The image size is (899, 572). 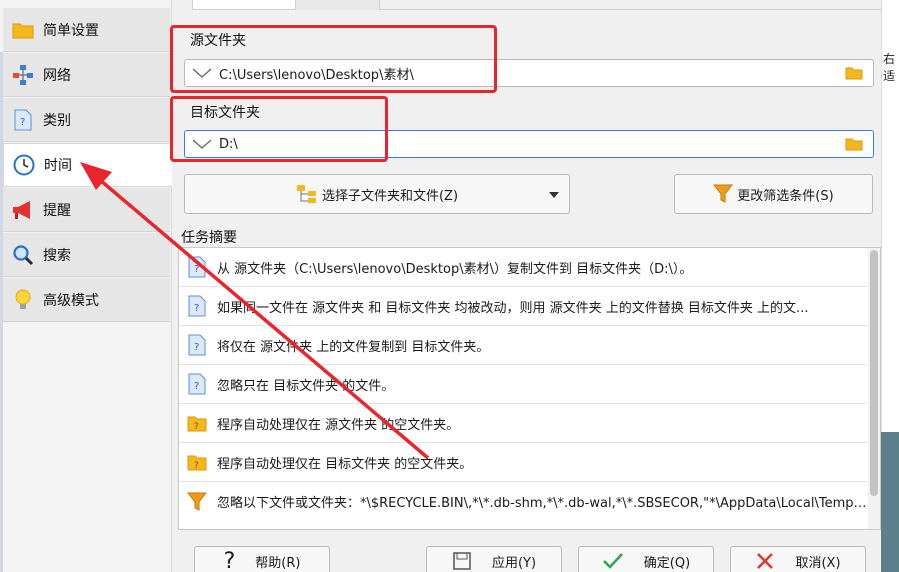 What do you see at coordinates (514, 563) in the screenshot?
I see `apply-label: 应用(Y)` at bounding box center [514, 563].